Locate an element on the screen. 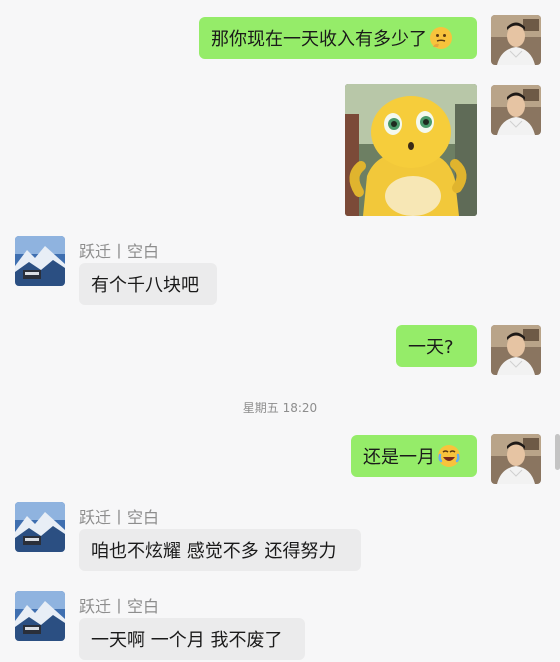  message-text: 一天? is located at coordinates (431, 347).